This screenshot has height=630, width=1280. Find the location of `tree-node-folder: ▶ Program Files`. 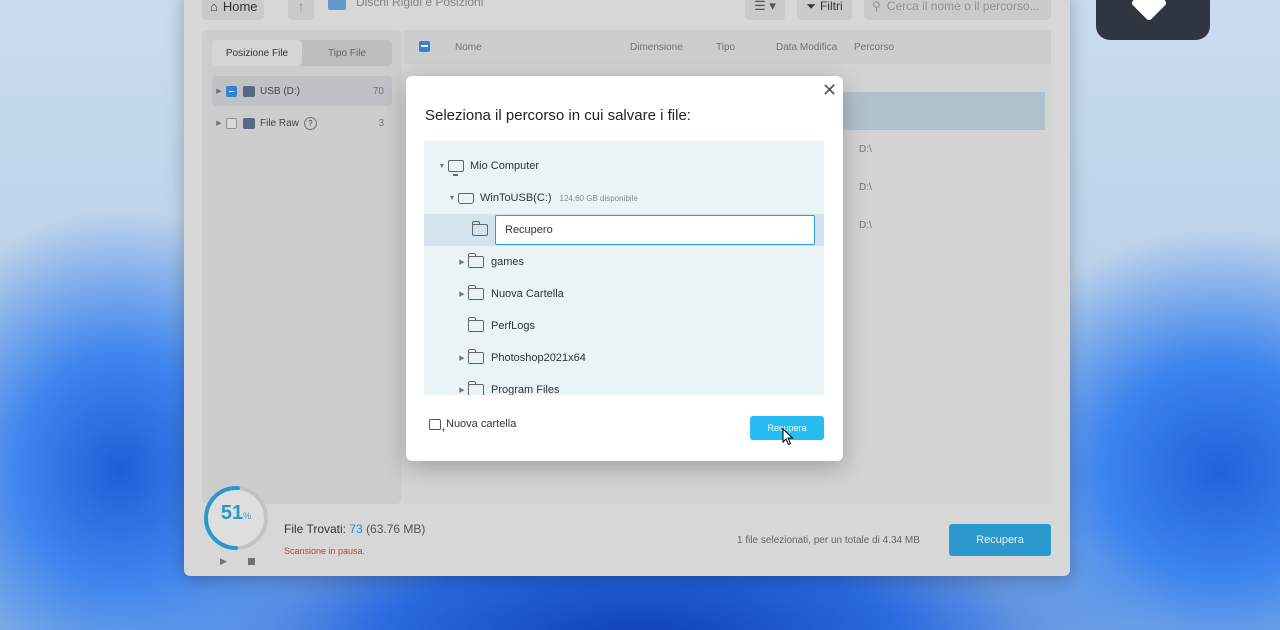

tree-node-folder: ▶ Program Files is located at coordinates (624, 384).